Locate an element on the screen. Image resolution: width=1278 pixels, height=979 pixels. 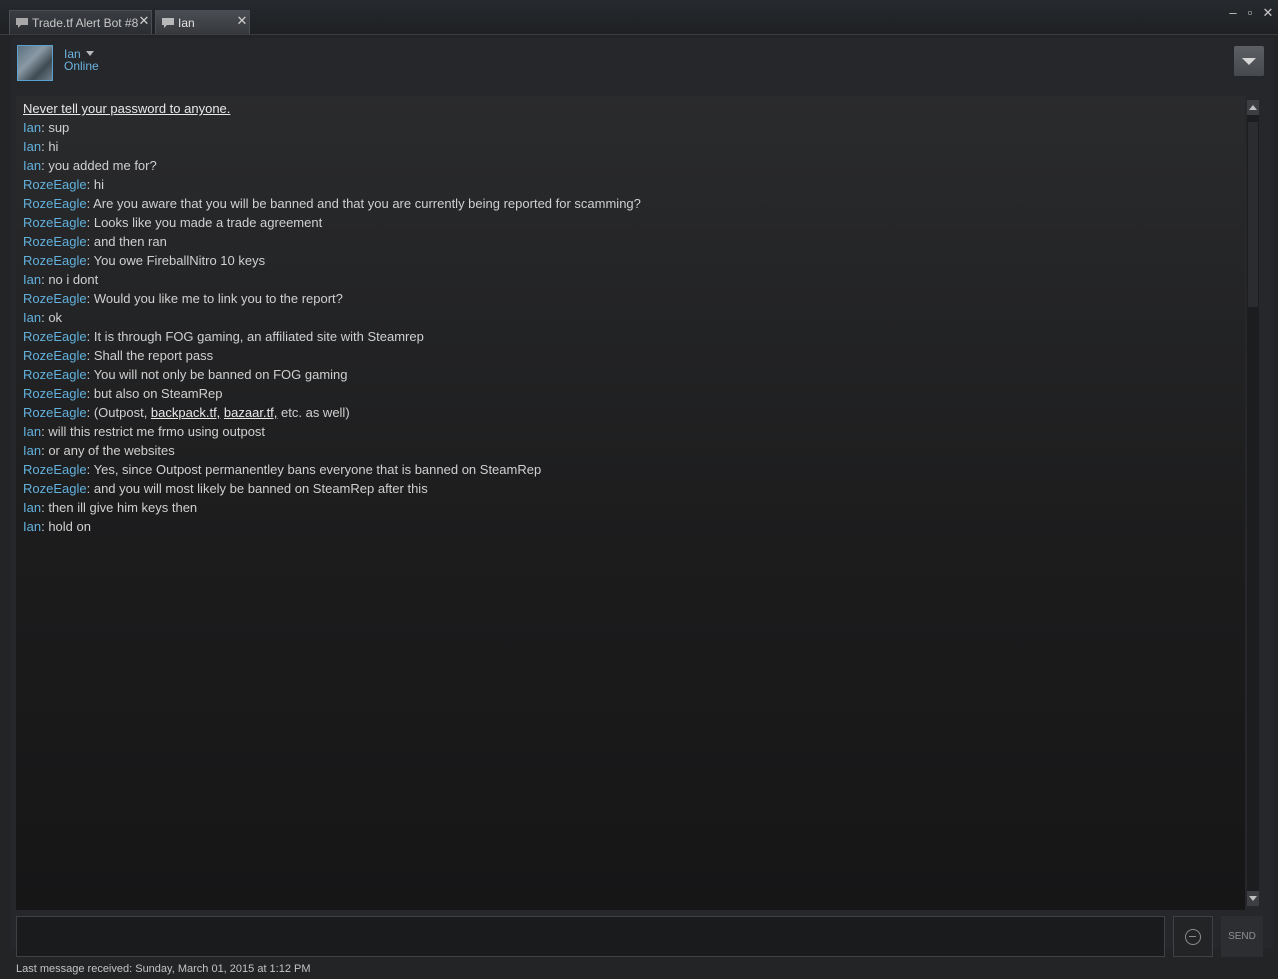
arrow-up-icon is located at coordinates (1253, 107).